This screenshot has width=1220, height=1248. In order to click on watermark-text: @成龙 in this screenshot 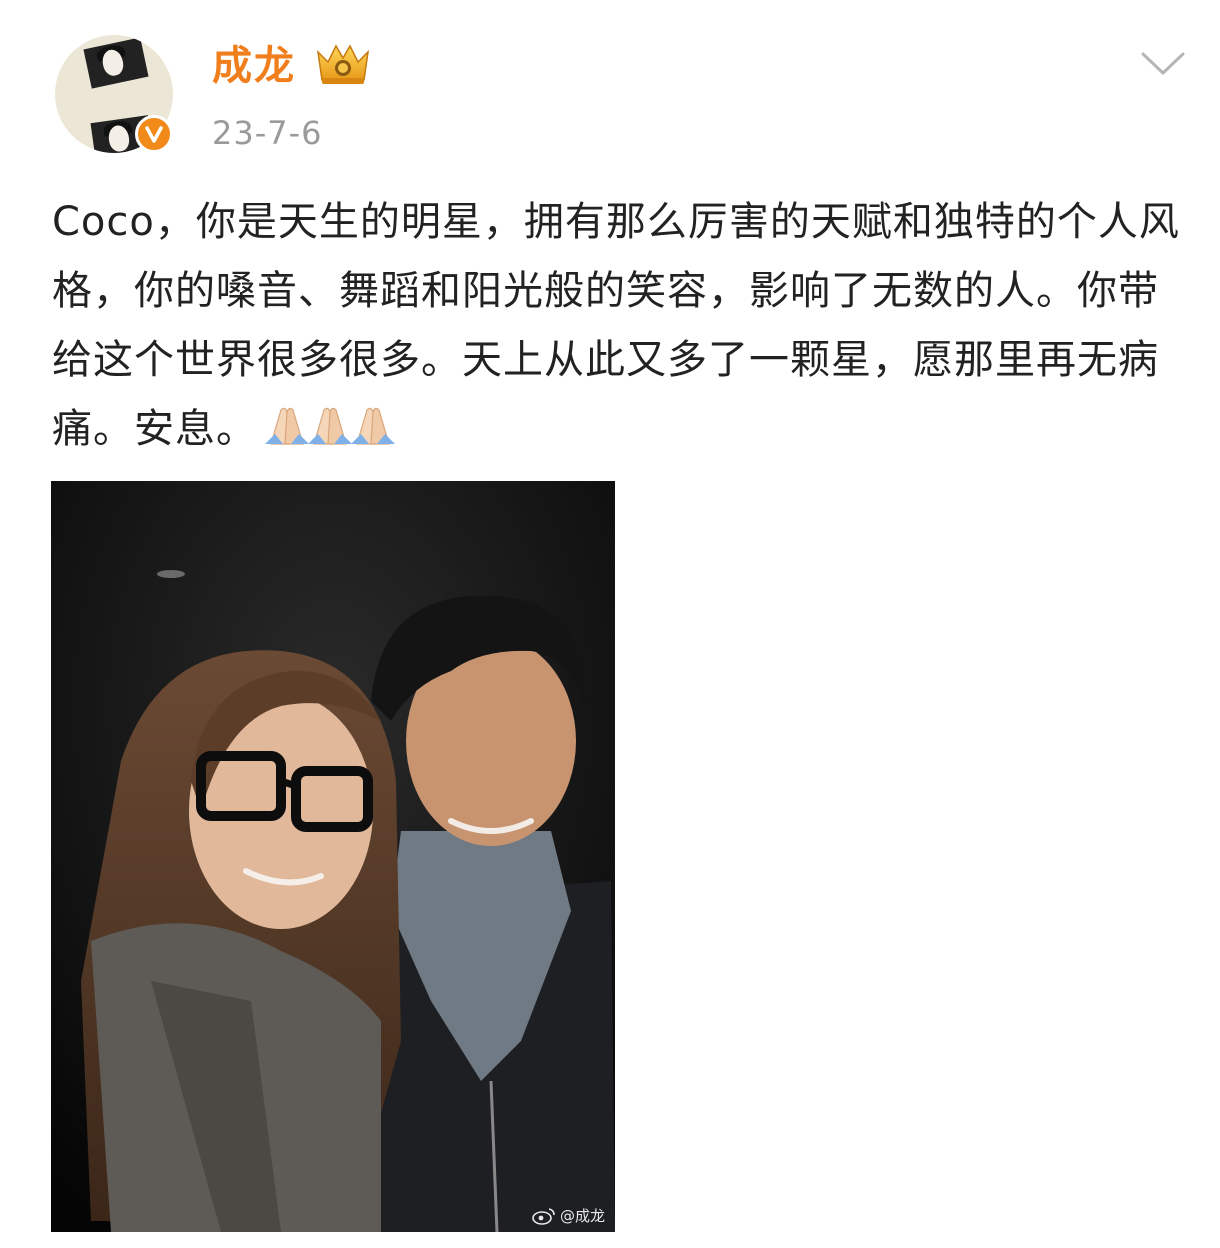, I will do `click(582, 1216)`.